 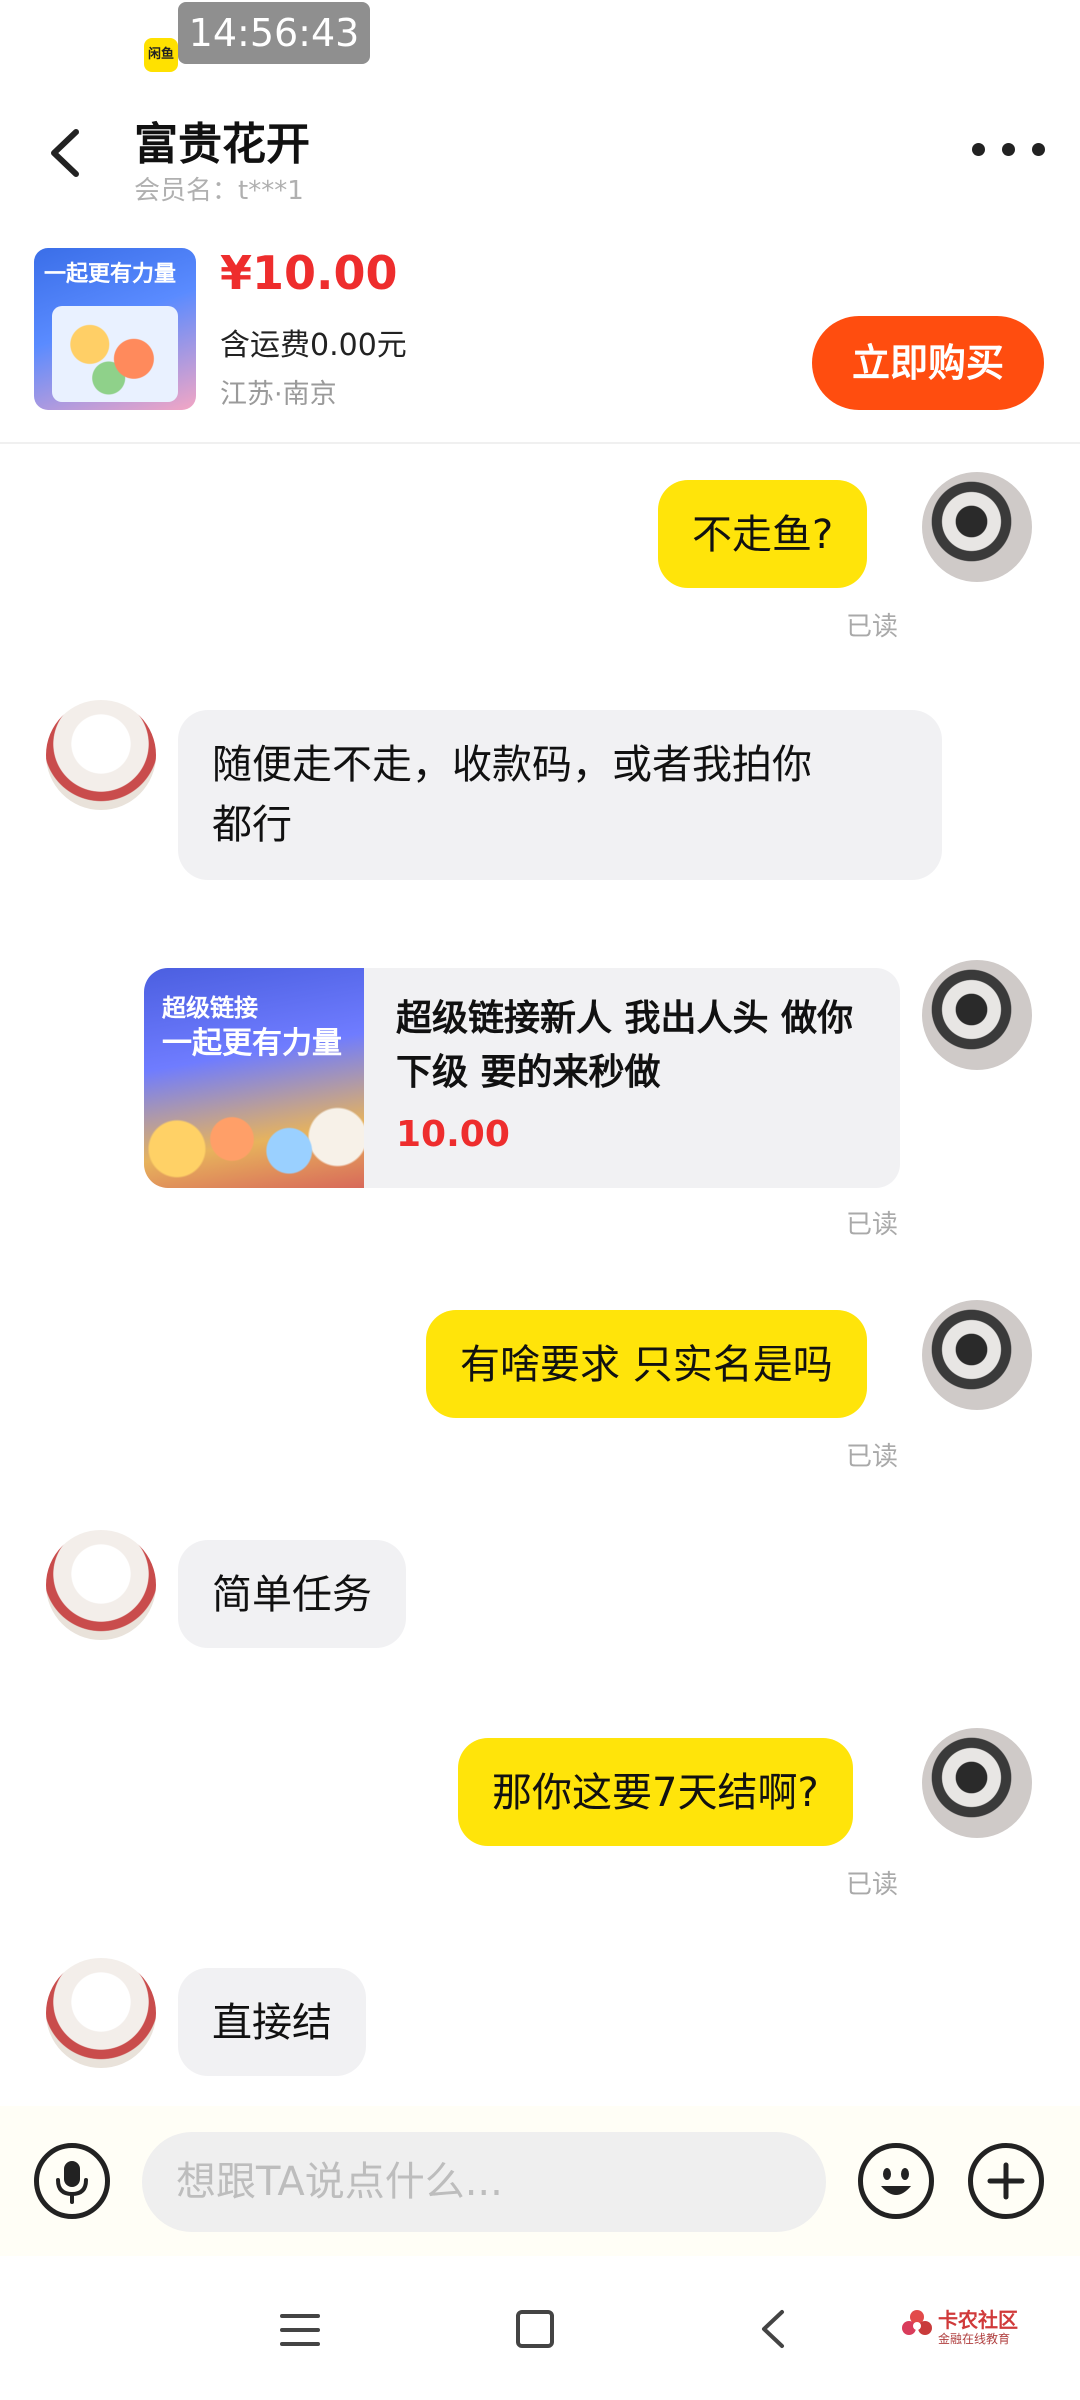 What do you see at coordinates (309, 273) in the screenshot?
I see `product-price: ¥10.00` at bounding box center [309, 273].